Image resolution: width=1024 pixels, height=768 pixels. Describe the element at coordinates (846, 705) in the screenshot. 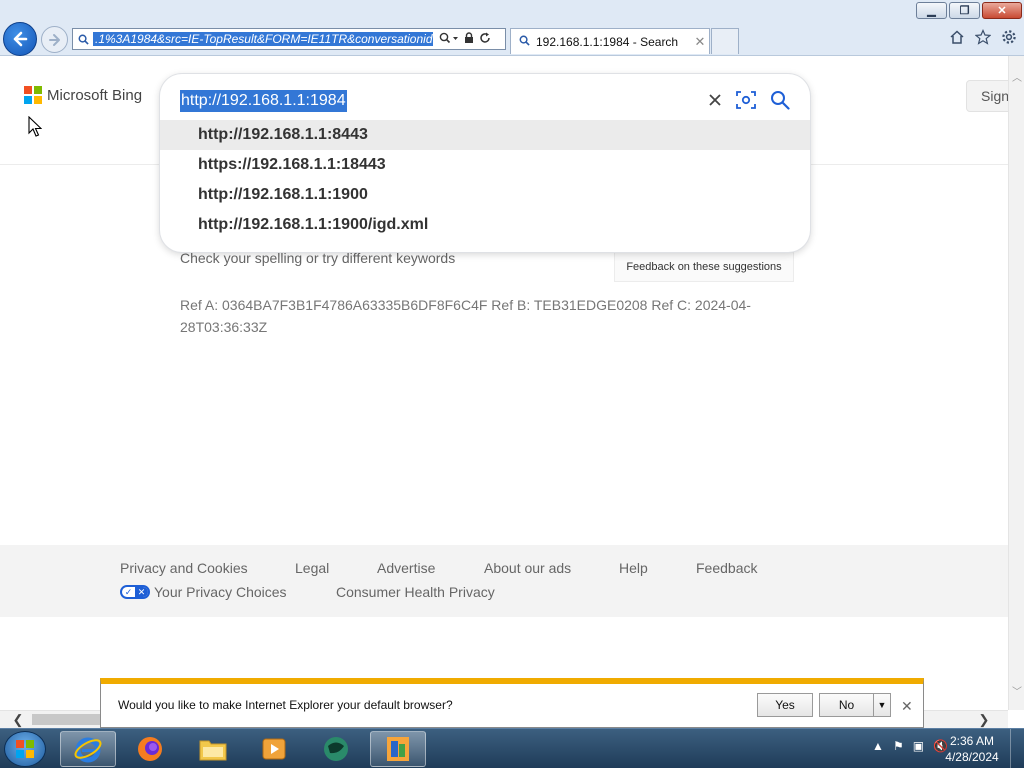

I see `no-button: No` at that location.